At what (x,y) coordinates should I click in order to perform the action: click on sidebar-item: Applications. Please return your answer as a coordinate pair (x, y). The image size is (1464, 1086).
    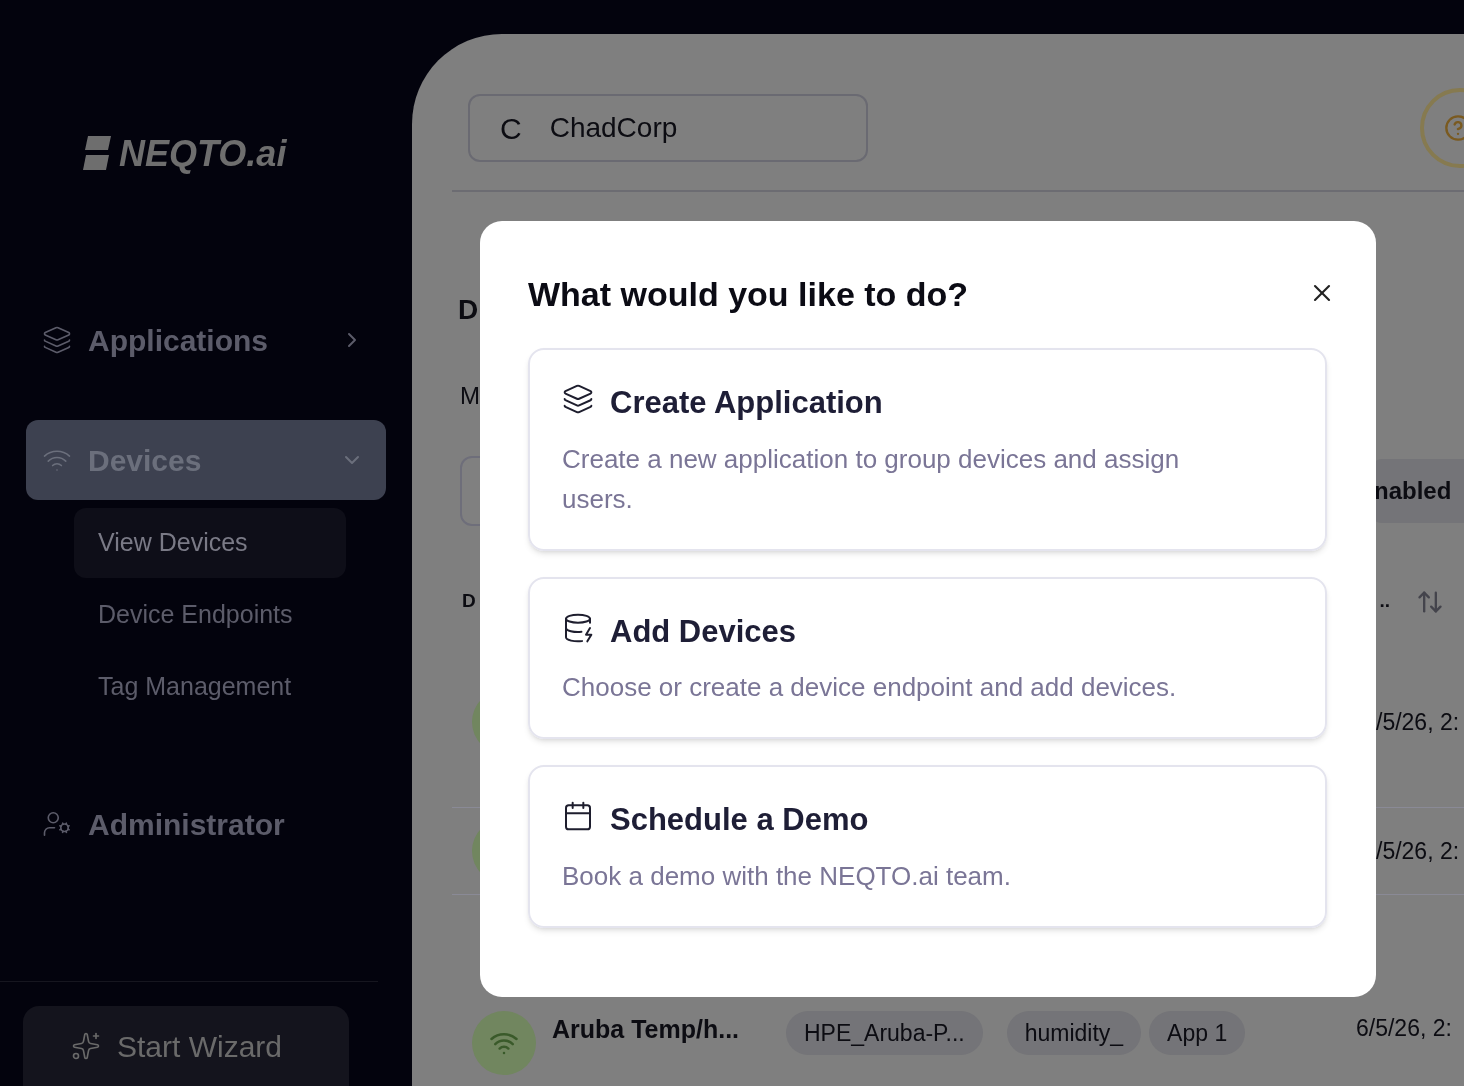
    Looking at the image, I should click on (206, 340).